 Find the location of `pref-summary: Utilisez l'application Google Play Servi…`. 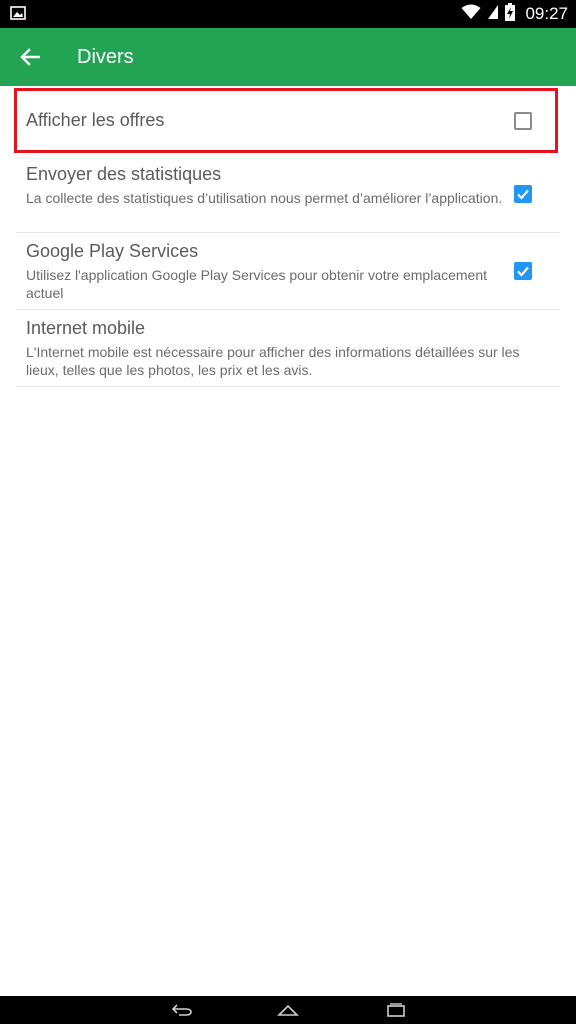

pref-summary: Utilisez l'application Google Play Servi… is located at coordinates (257, 284).